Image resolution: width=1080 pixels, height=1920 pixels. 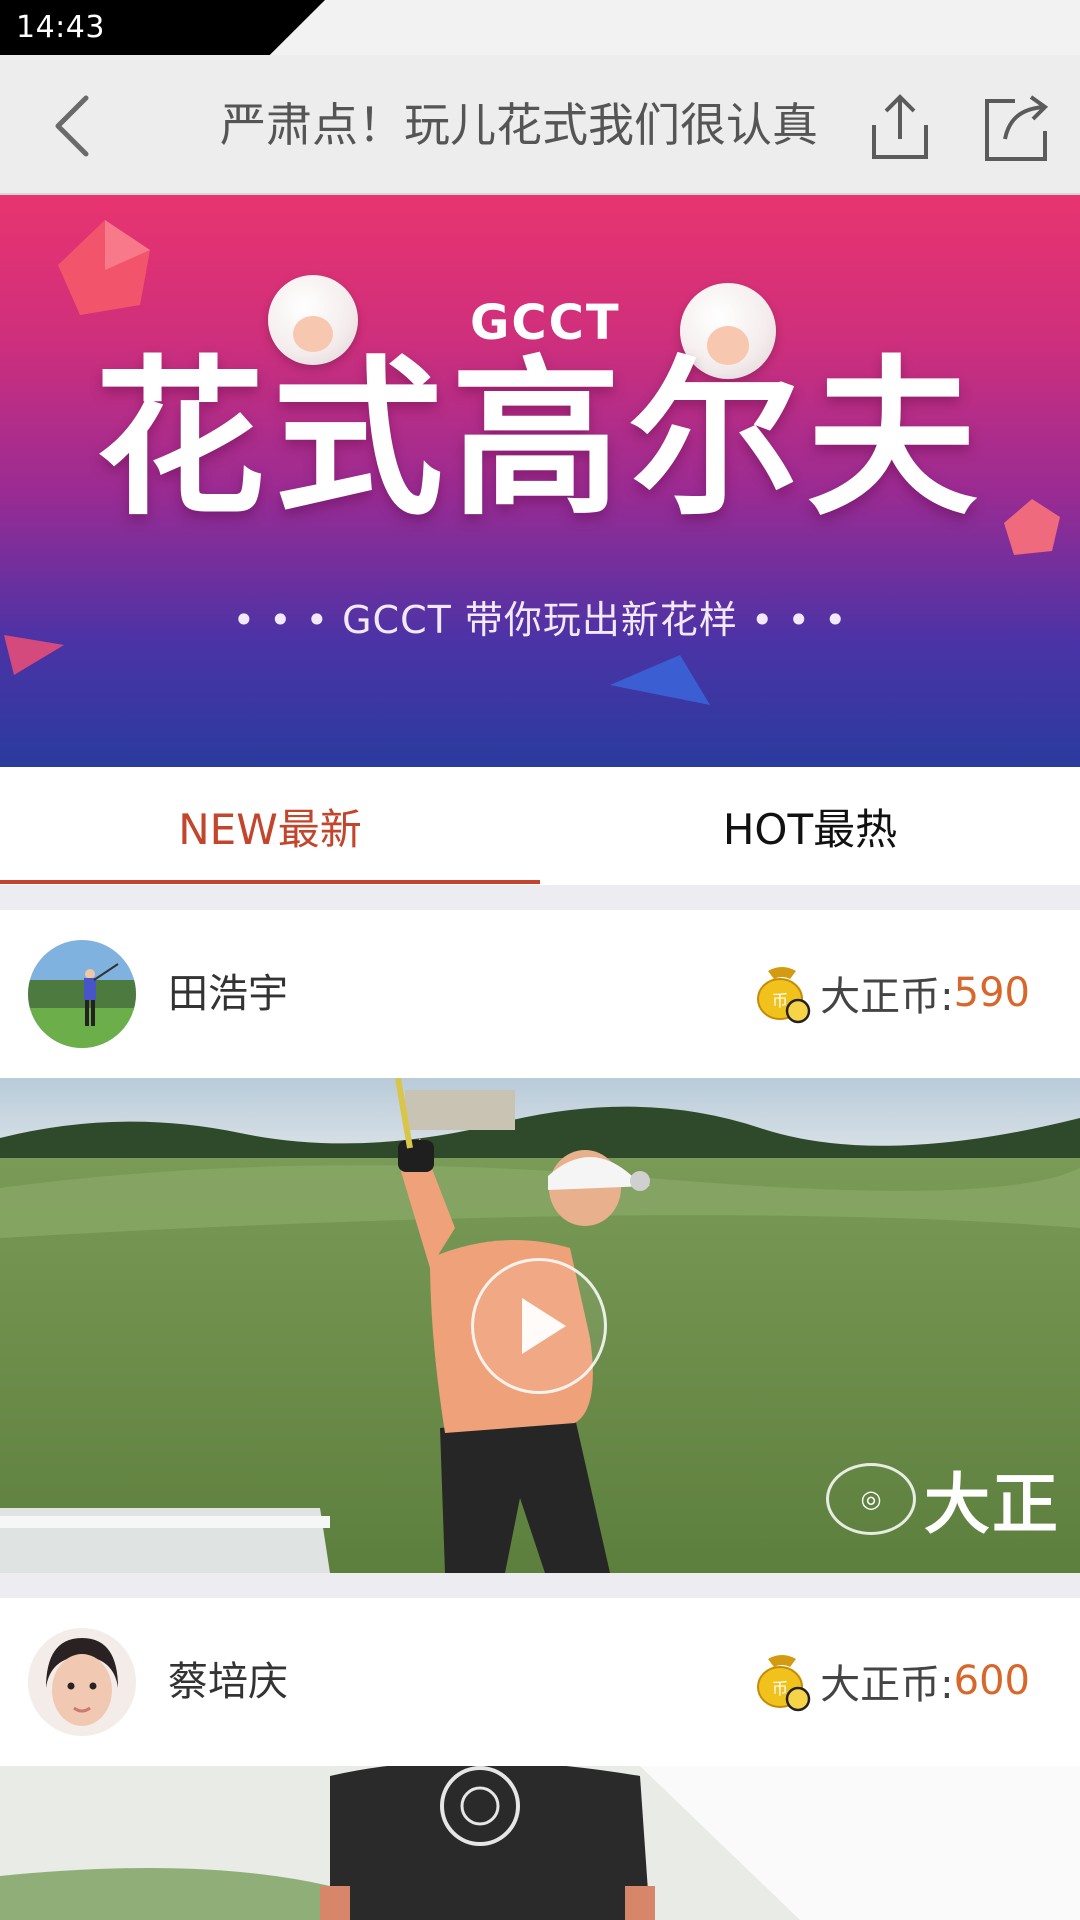 What do you see at coordinates (991, 1681) in the screenshot?
I see `coin-value: 600` at bounding box center [991, 1681].